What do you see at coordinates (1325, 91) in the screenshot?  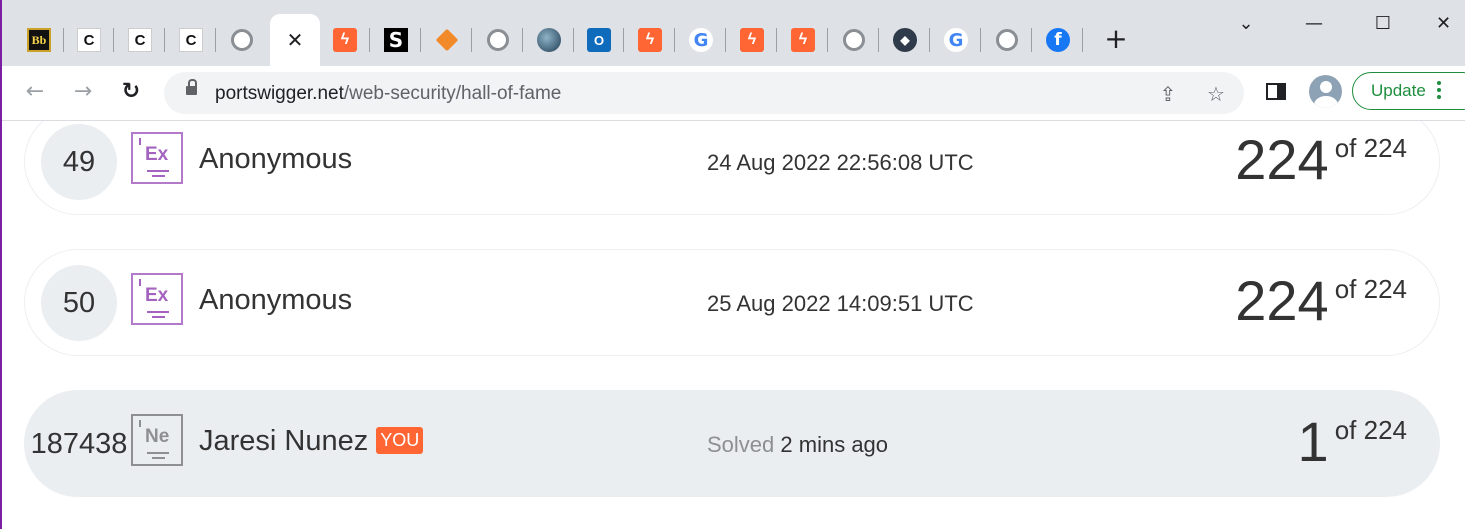 I see `profile-avatar` at bounding box center [1325, 91].